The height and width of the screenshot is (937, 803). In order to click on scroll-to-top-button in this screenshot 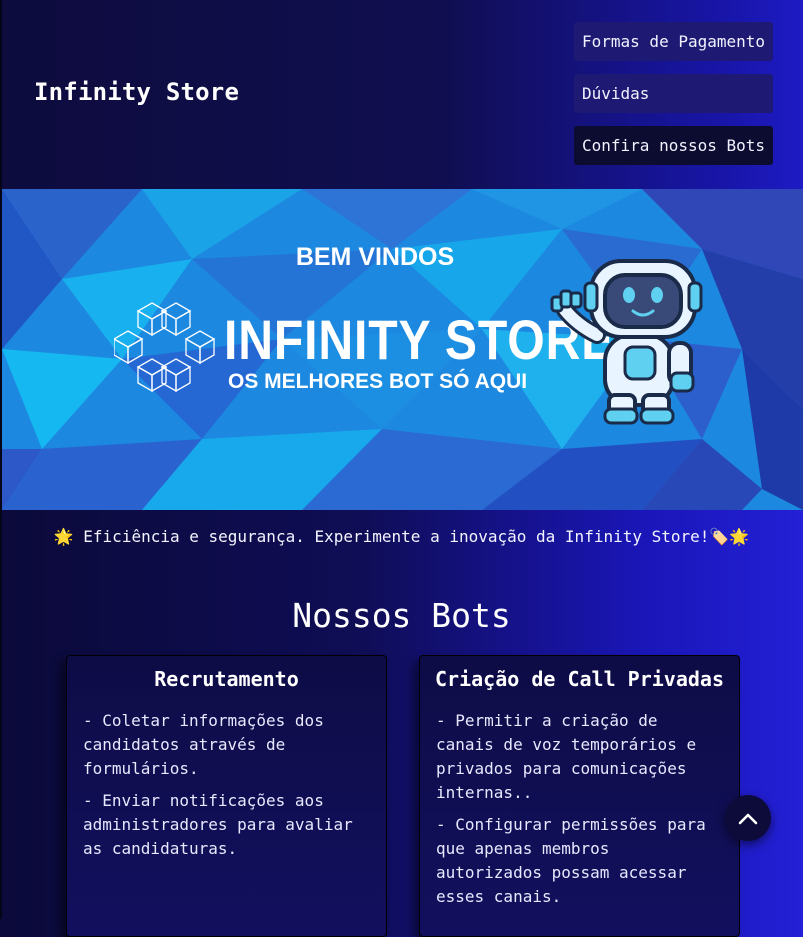, I will do `click(748, 818)`.